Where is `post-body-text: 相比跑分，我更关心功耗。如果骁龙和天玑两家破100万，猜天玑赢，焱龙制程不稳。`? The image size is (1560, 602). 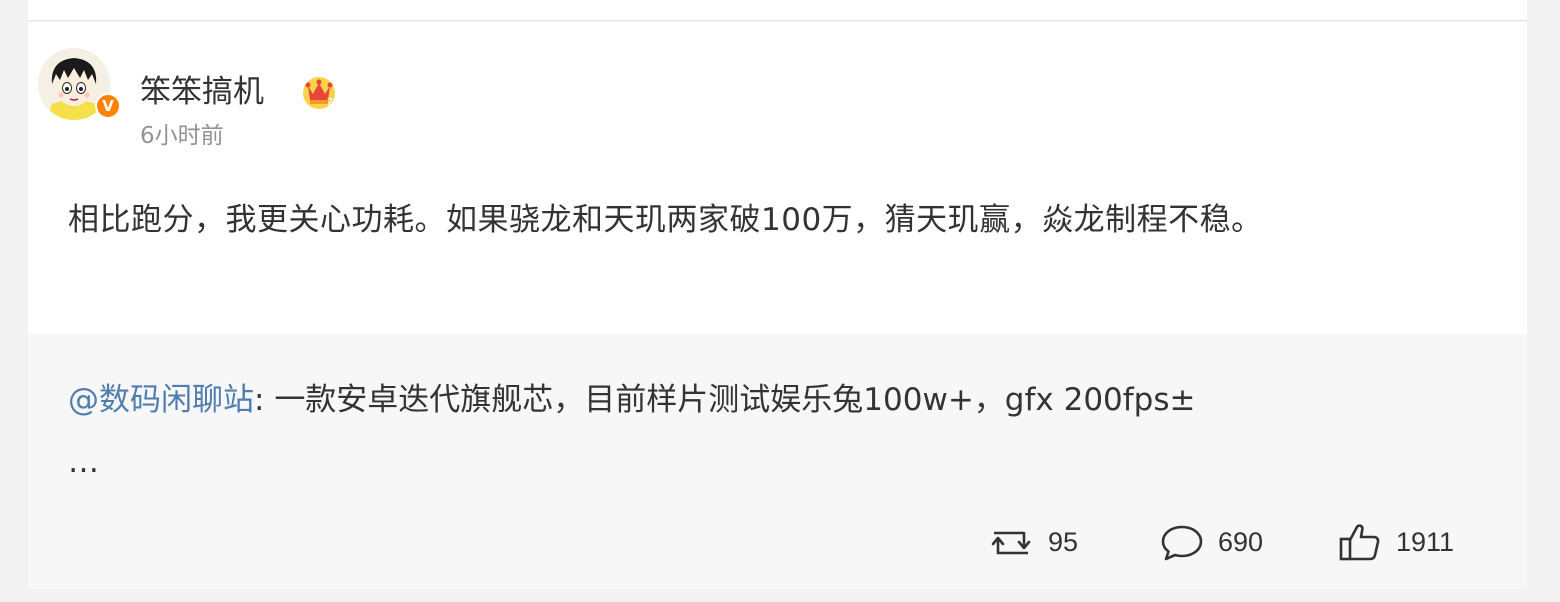 post-body-text: 相比跑分，我更关心功耗。如果骁龙和天玑两家破100万，猜天玑赢，焱龙制程不稳。 is located at coordinates (665, 220).